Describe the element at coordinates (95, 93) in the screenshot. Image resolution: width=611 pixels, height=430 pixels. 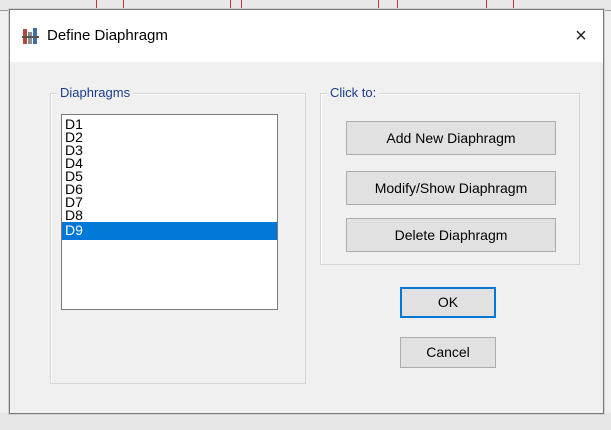
I see `diaphragms-group-label: Diaphragms` at that location.